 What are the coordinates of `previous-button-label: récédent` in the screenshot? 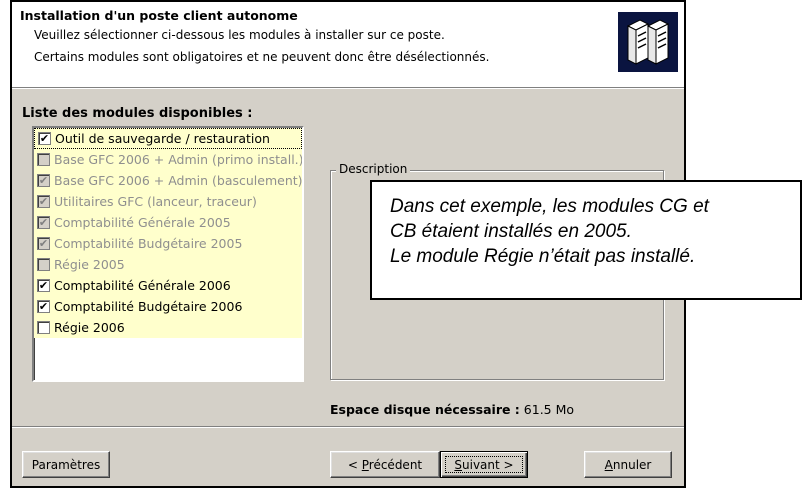 It's located at (395, 464).